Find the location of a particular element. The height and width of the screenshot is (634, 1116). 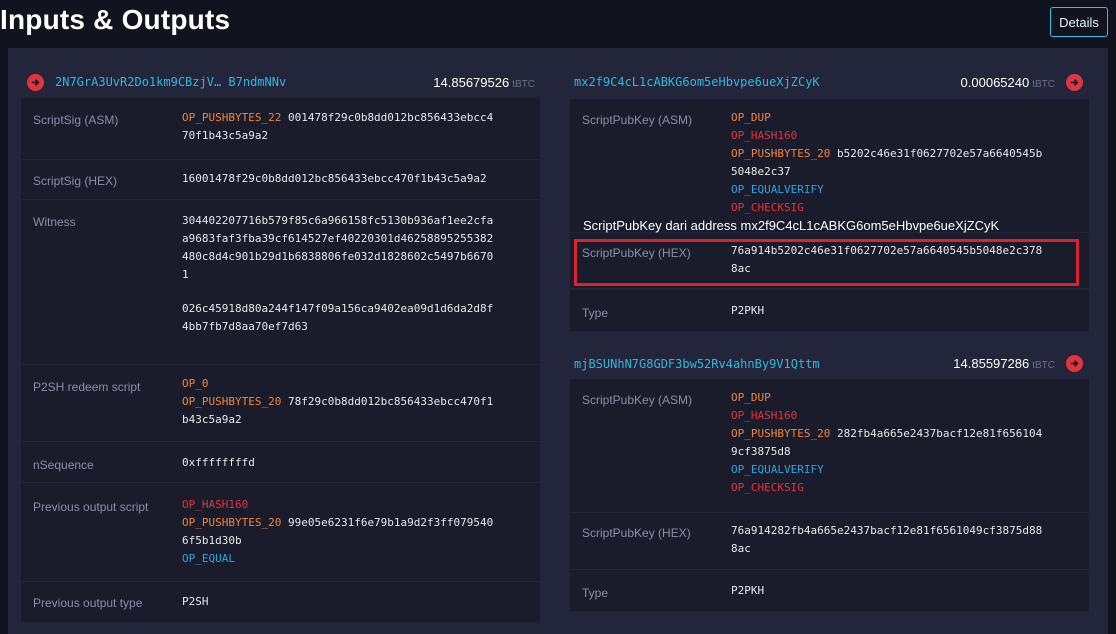

input-header: 2N7GrA3UvR2Do1km9CBzjV… B7ndmNNv is located at coordinates (156, 82).